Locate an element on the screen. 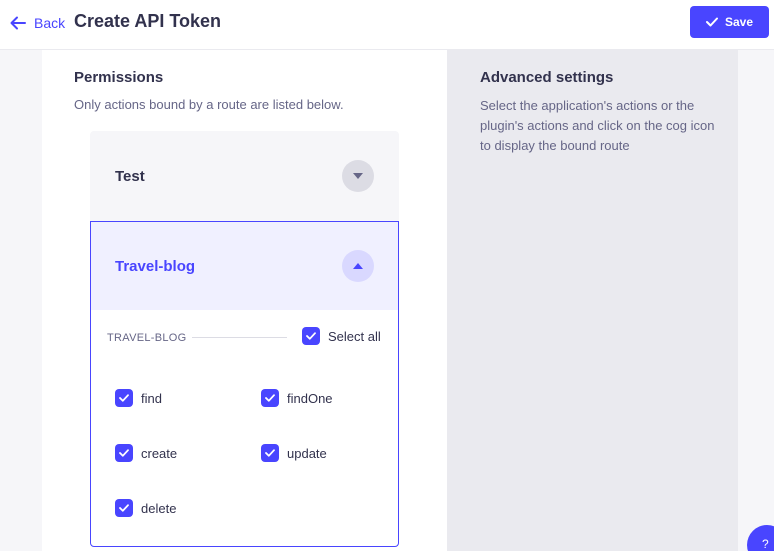  chevron-up-icon is located at coordinates (358, 266).